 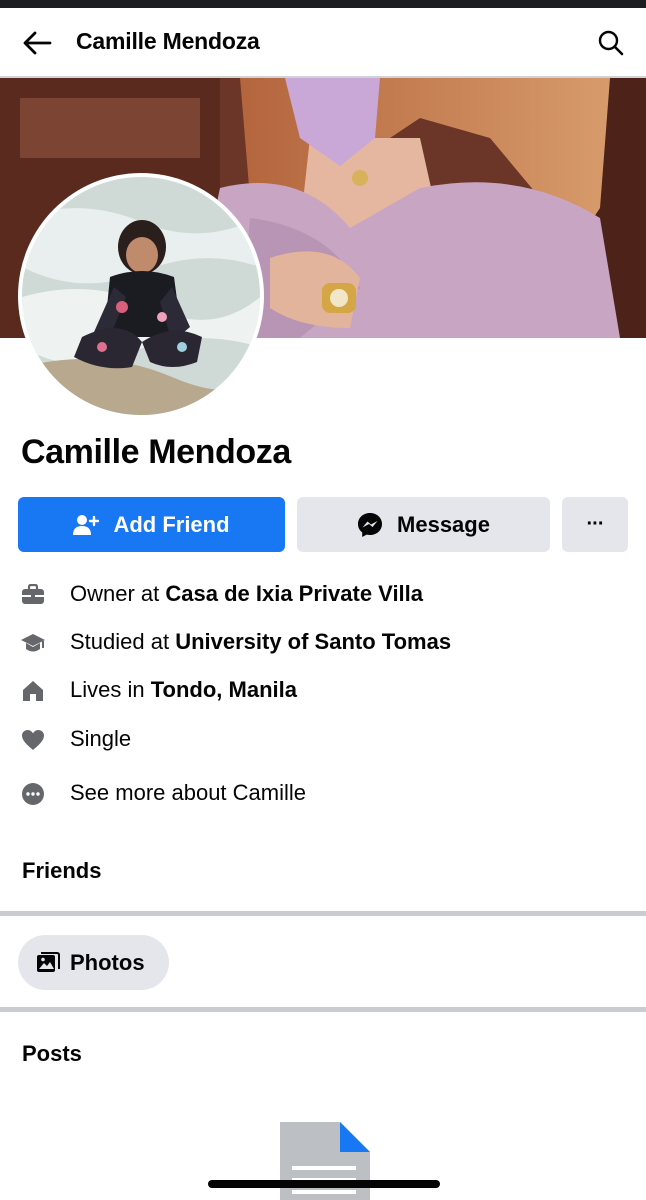 I want to click on search-button, so click(x=611, y=43).